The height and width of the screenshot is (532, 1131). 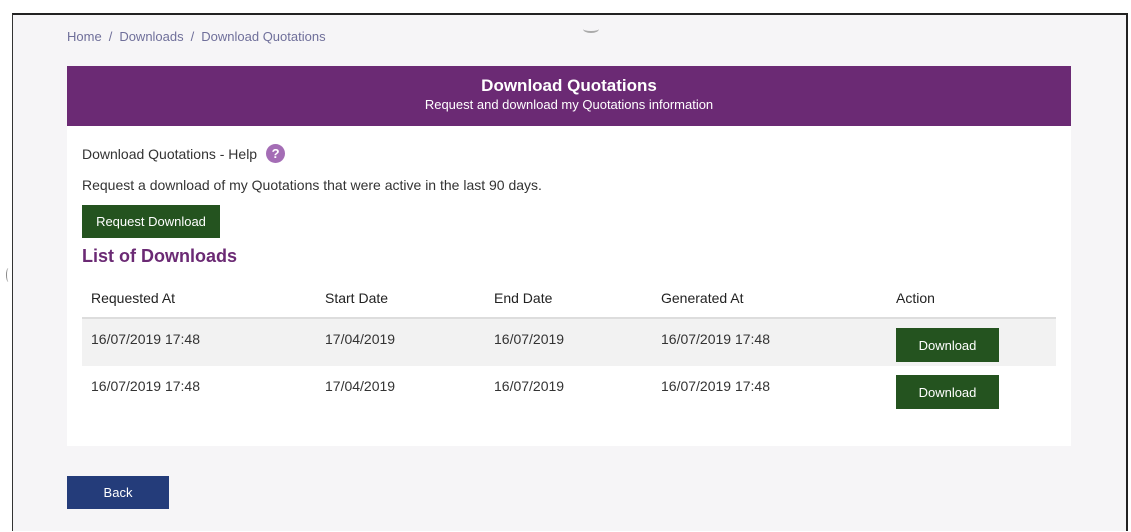 I want to click on breadcrumb-current: Download Quotations, so click(x=263, y=36).